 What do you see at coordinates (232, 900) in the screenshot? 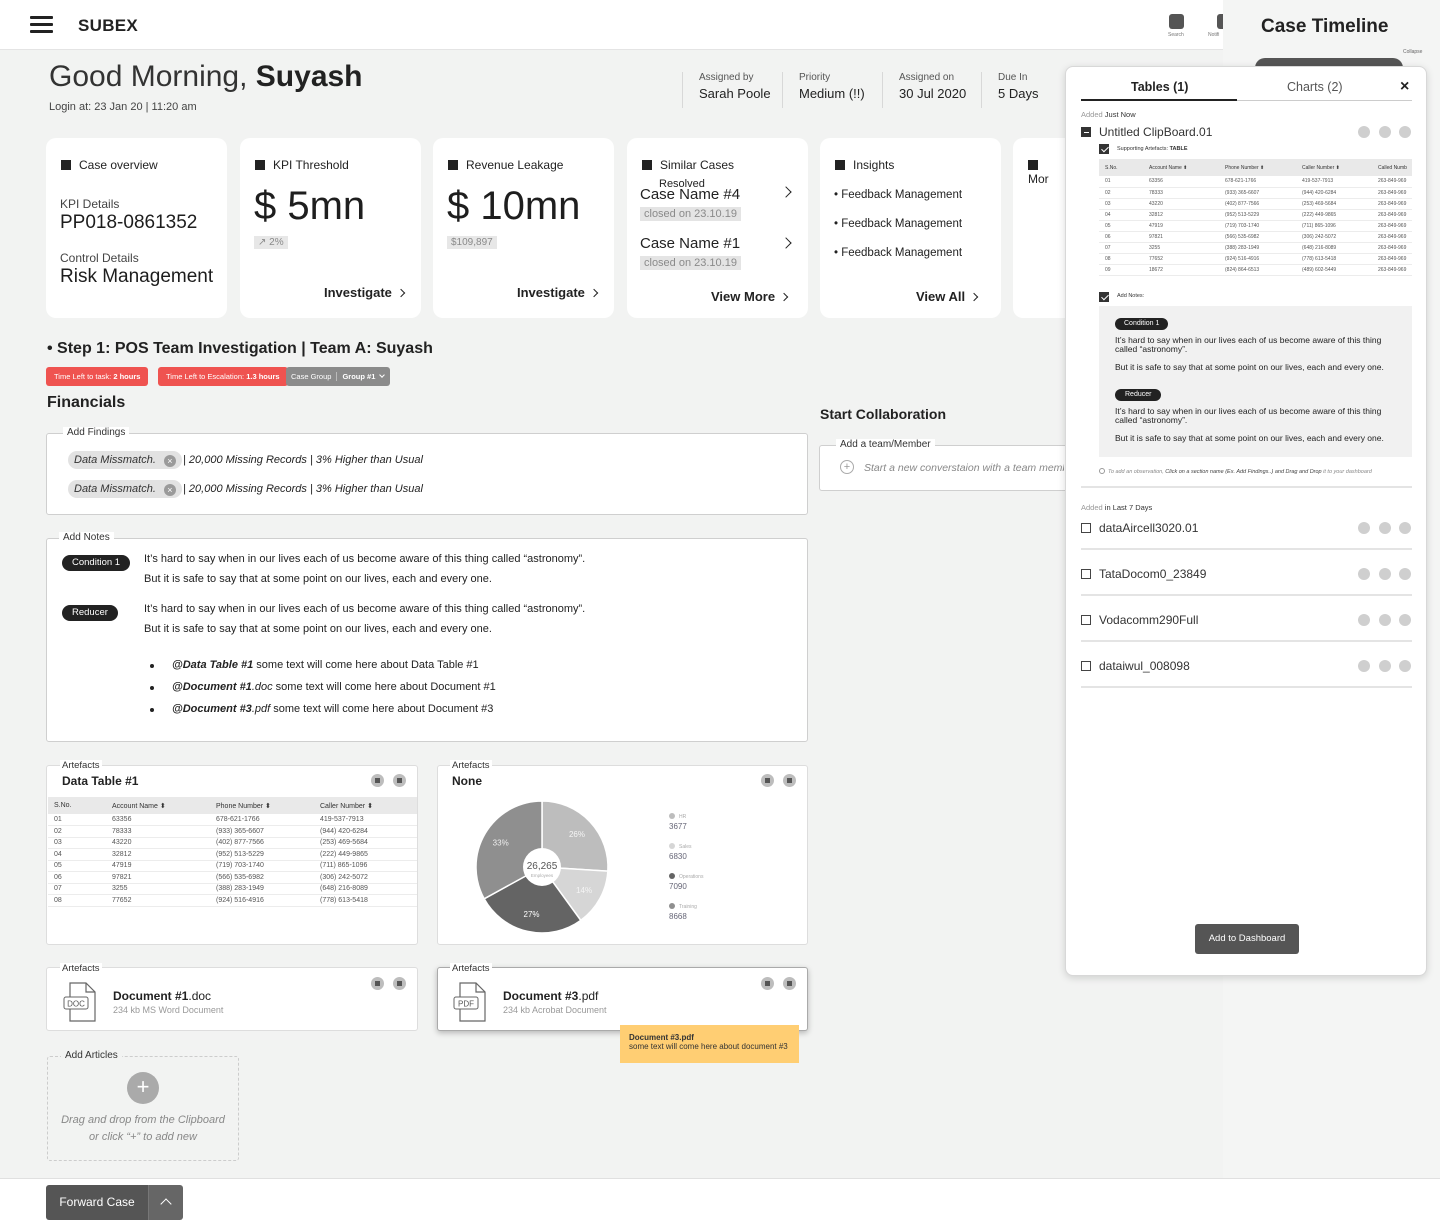
I see `table-row: 08 77652 (924) 516-4916 (778) 613-5418` at bounding box center [232, 900].